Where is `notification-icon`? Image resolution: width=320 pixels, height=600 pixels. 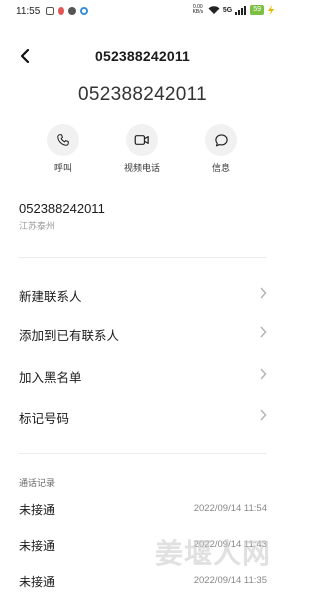
notification-icon is located at coordinates (50, 11).